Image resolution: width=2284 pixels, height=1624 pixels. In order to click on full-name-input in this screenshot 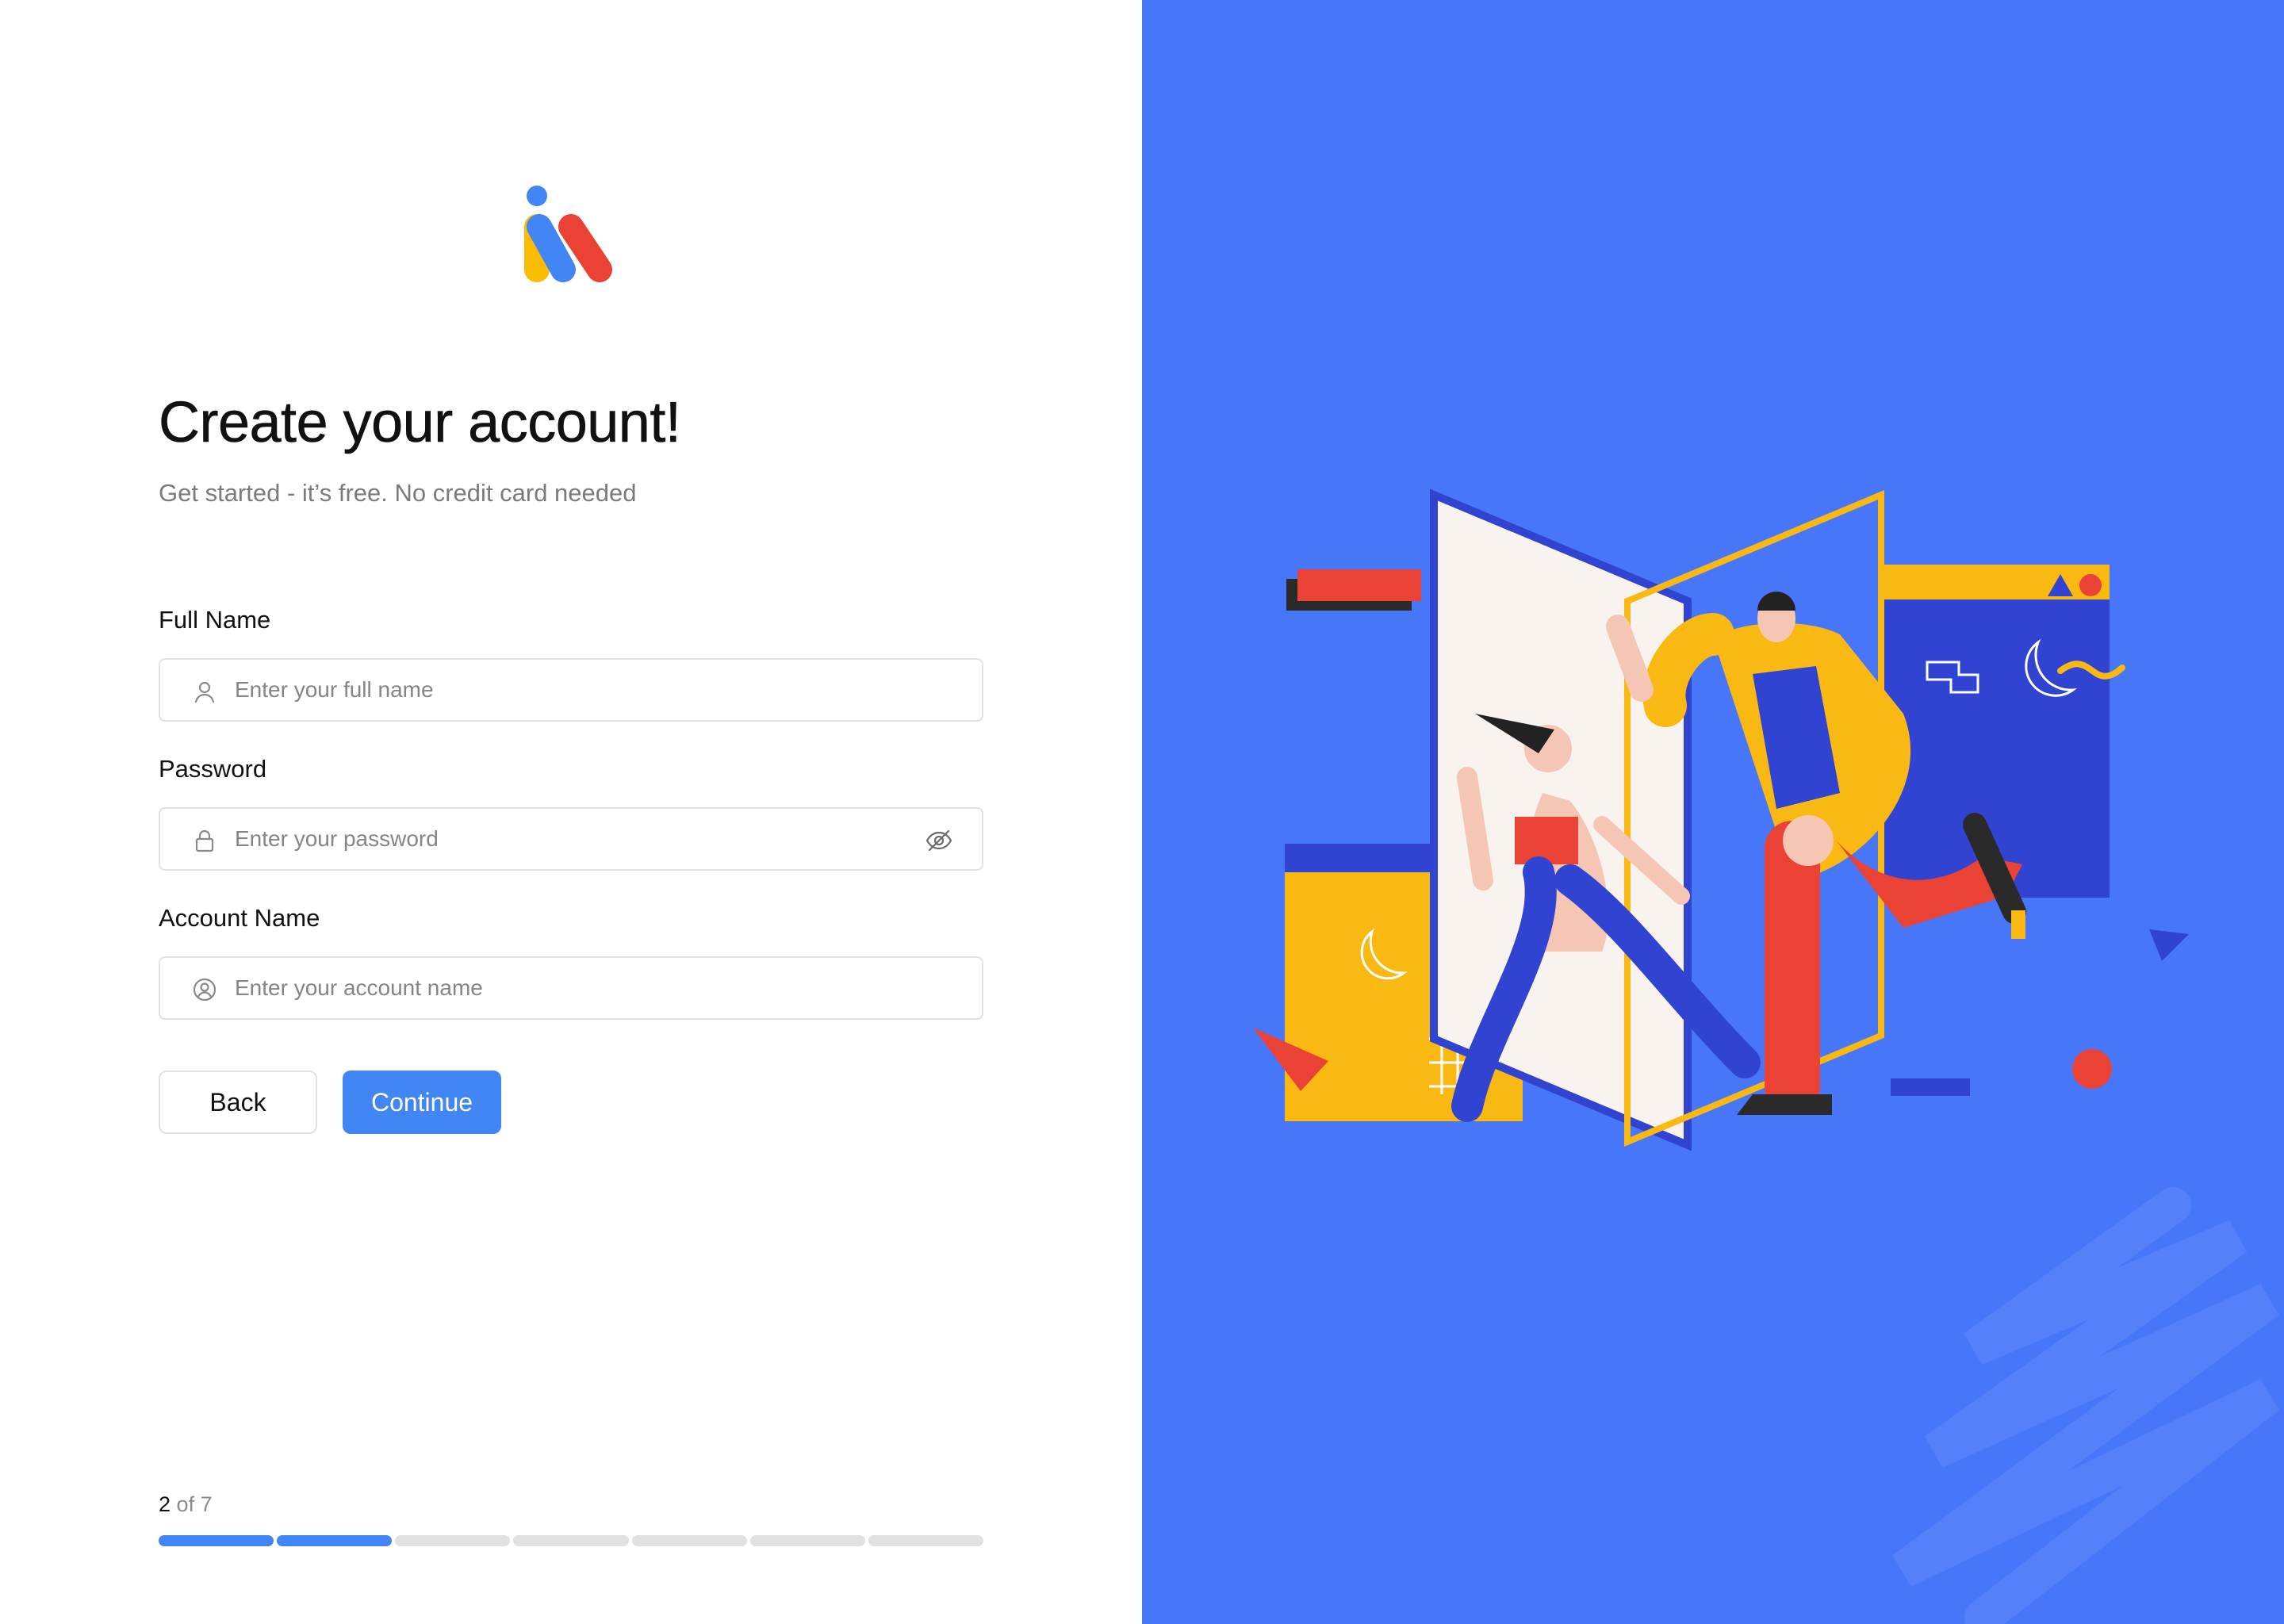, I will do `click(560, 690)`.